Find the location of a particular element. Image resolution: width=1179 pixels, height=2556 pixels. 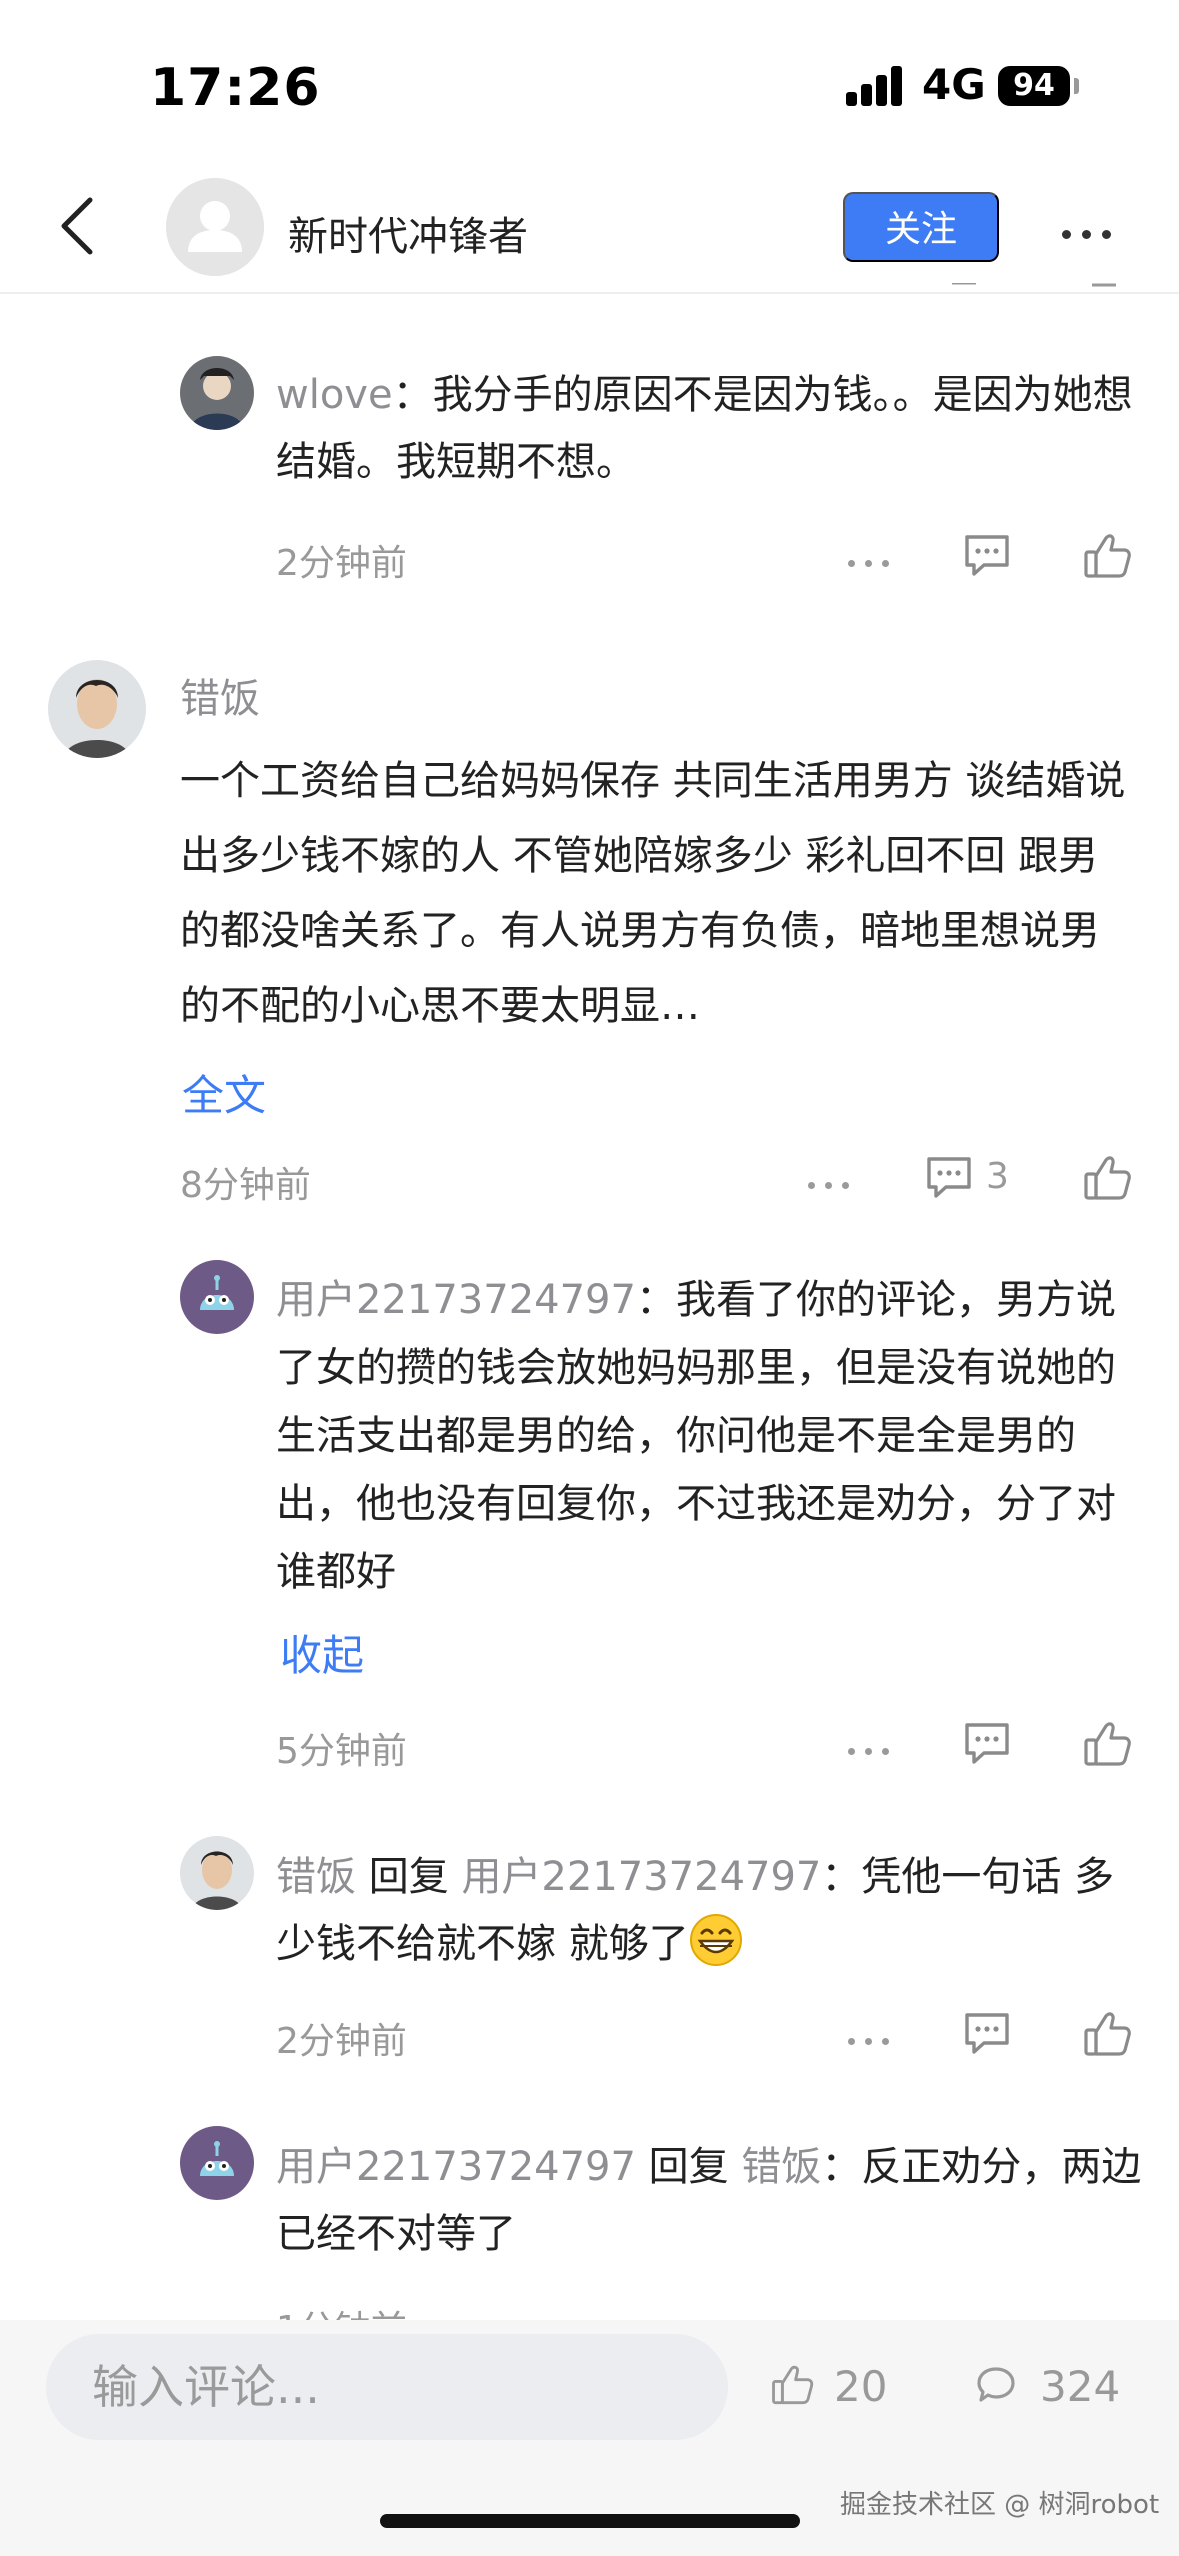

comment-time: 8分钟前 is located at coordinates (245, 1185).